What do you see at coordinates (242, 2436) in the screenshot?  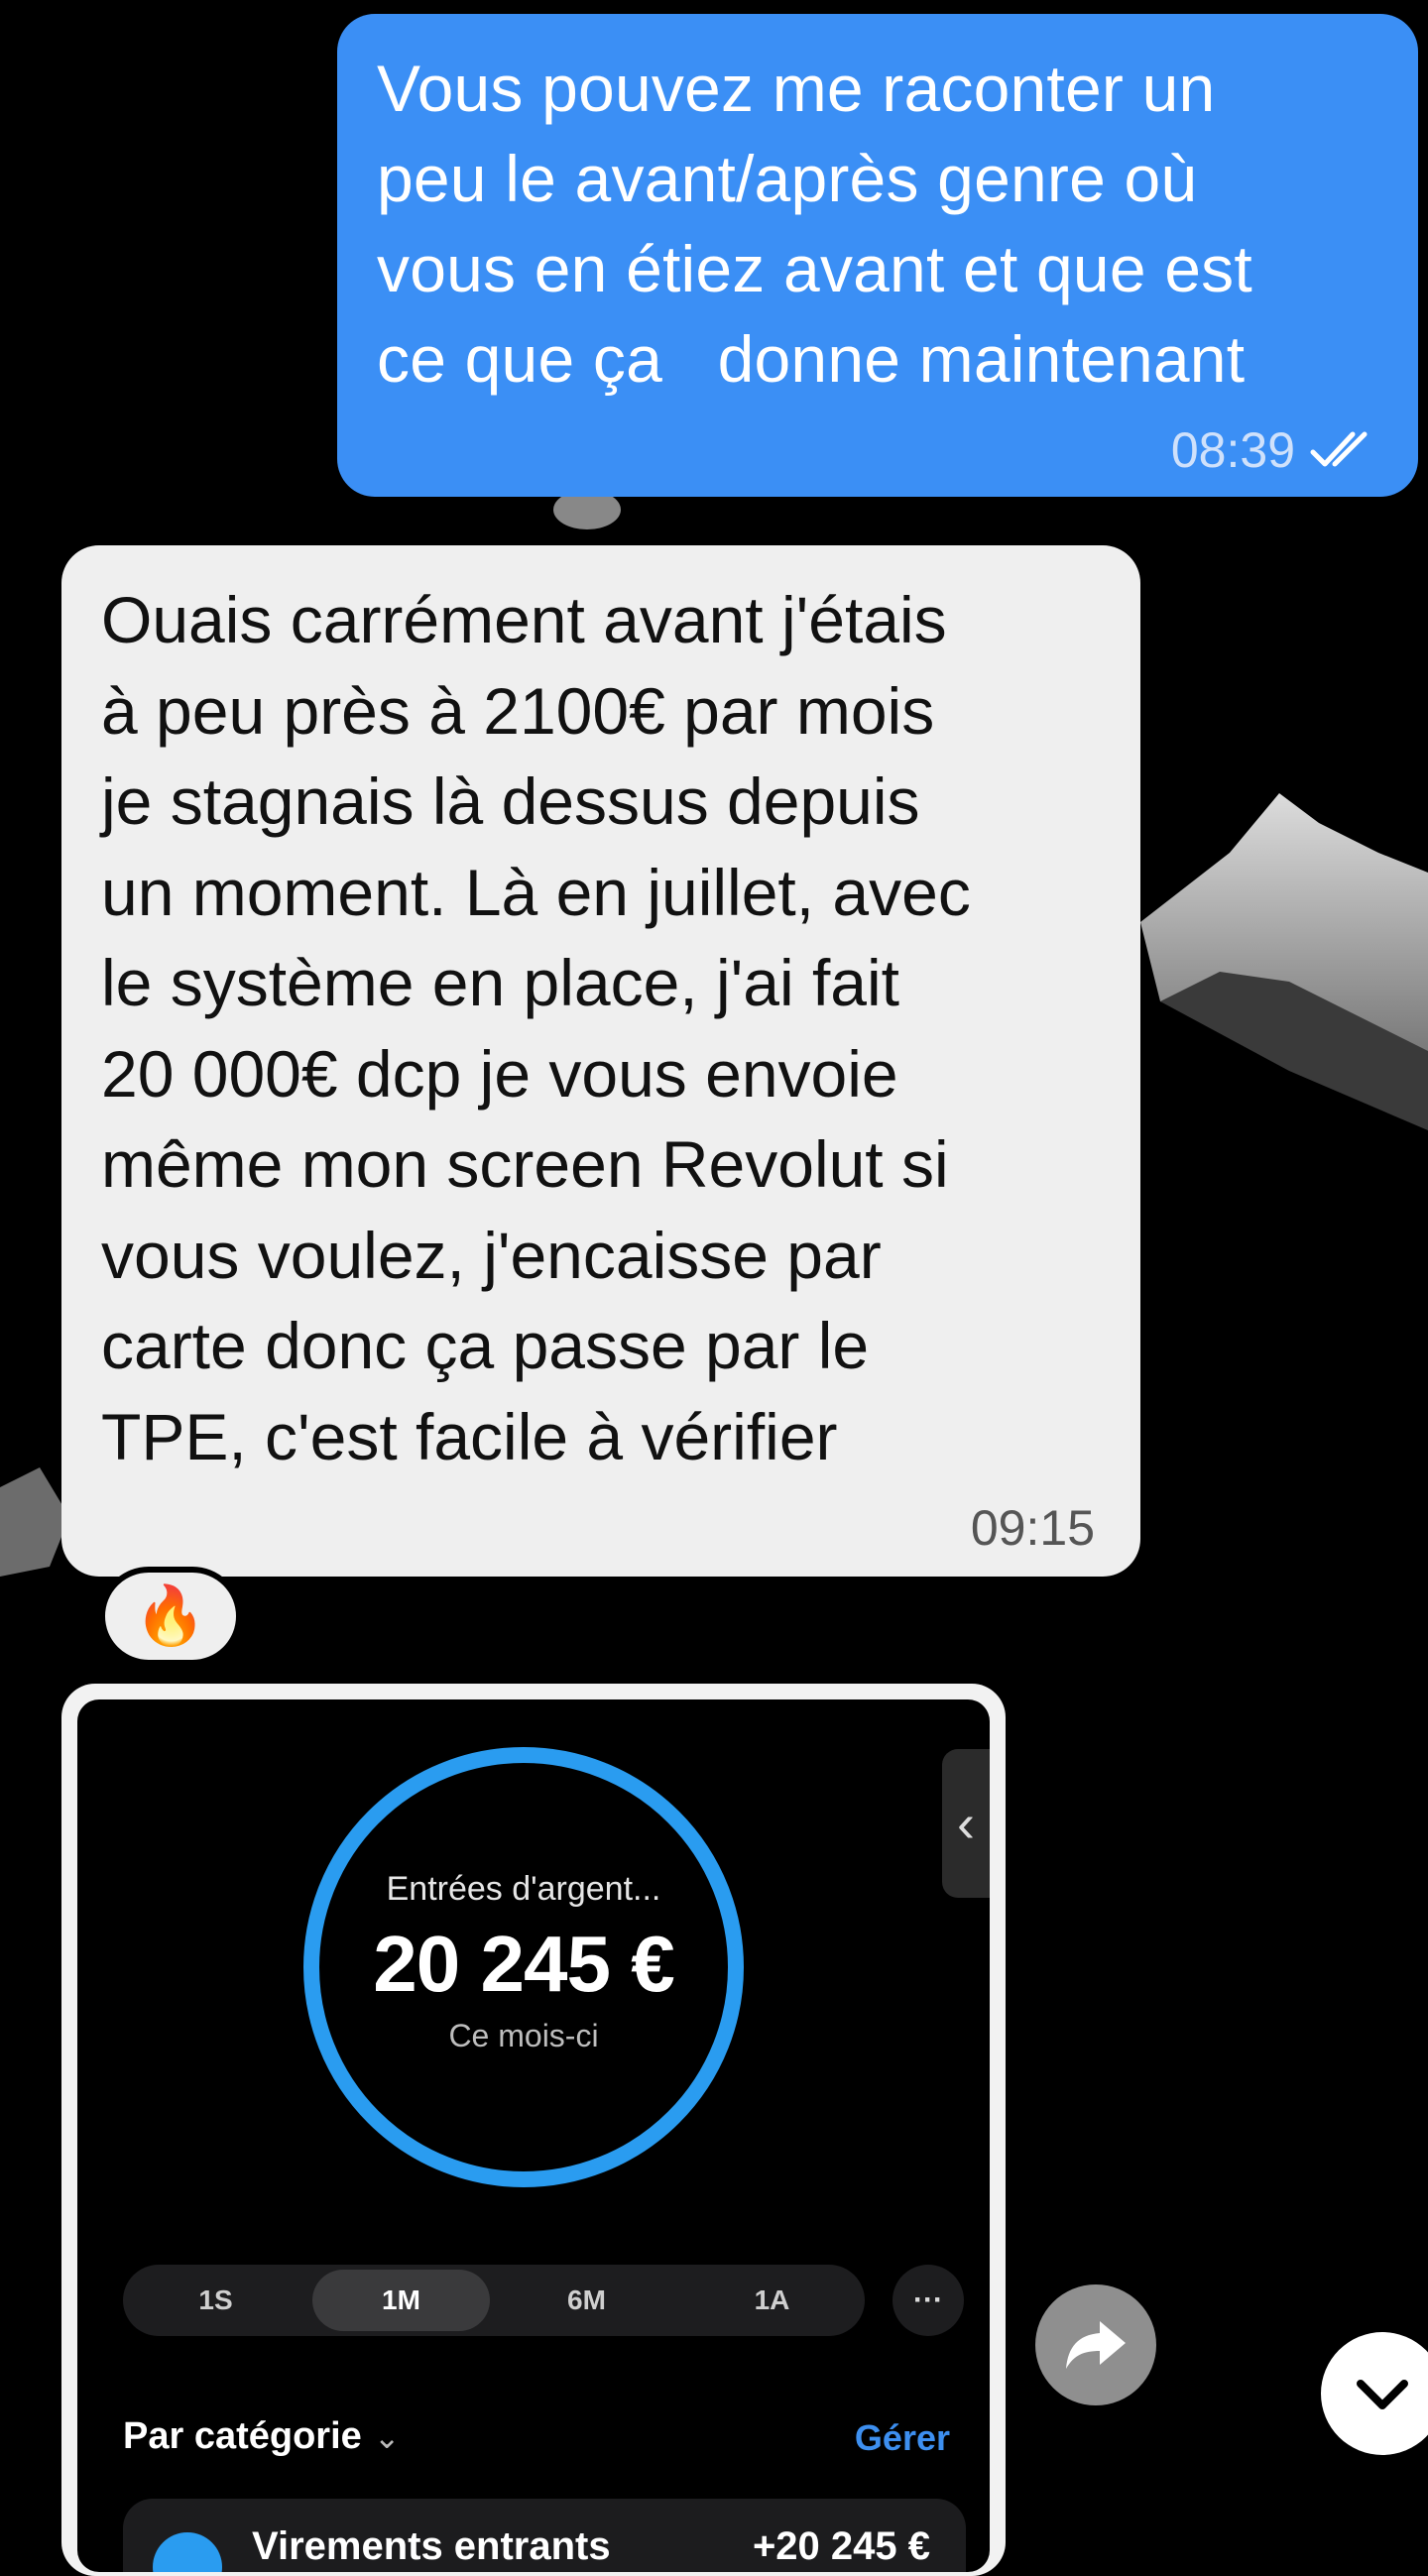 I see `category-title: Par catégorie` at bounding box center [242, 2436].